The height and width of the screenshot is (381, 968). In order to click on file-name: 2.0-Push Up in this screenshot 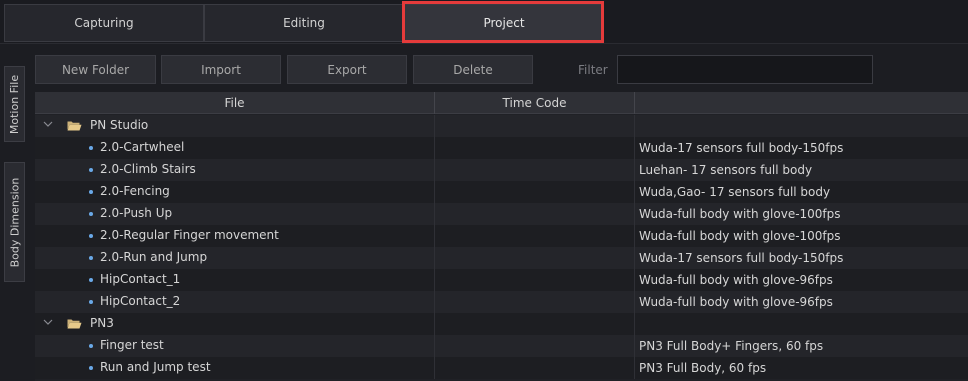, I will do `click(136, 213)`.